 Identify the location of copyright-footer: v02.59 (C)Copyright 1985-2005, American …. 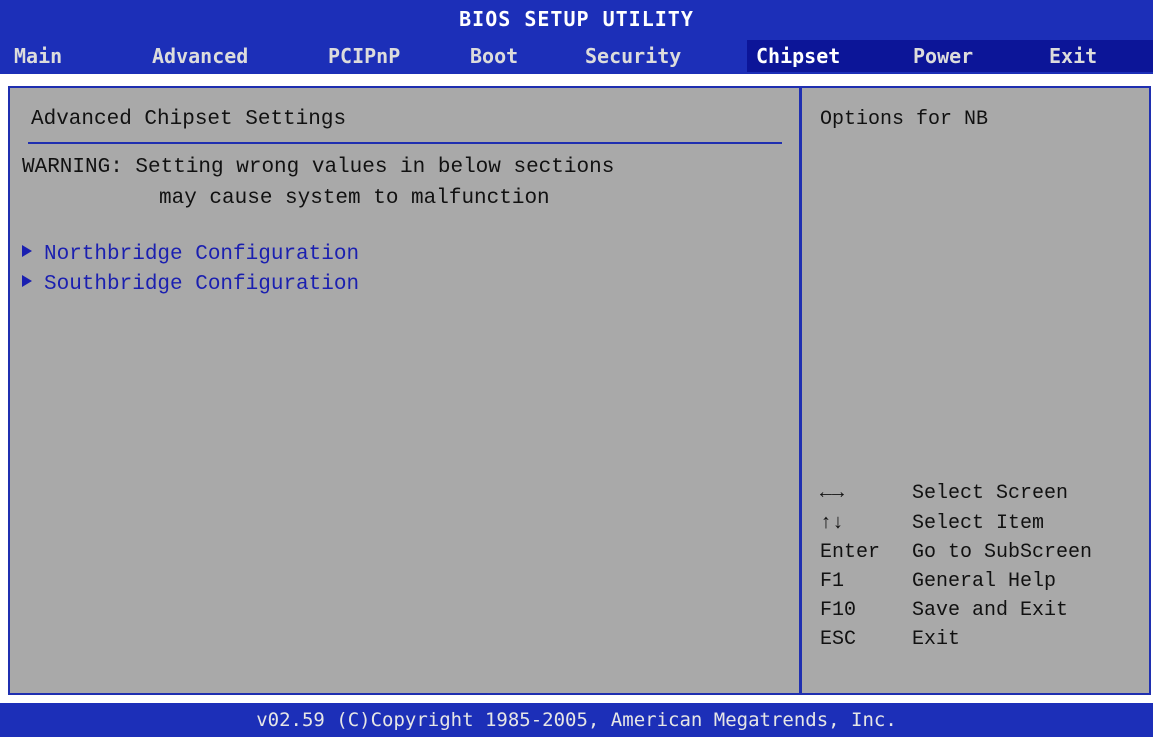
(576, 720).